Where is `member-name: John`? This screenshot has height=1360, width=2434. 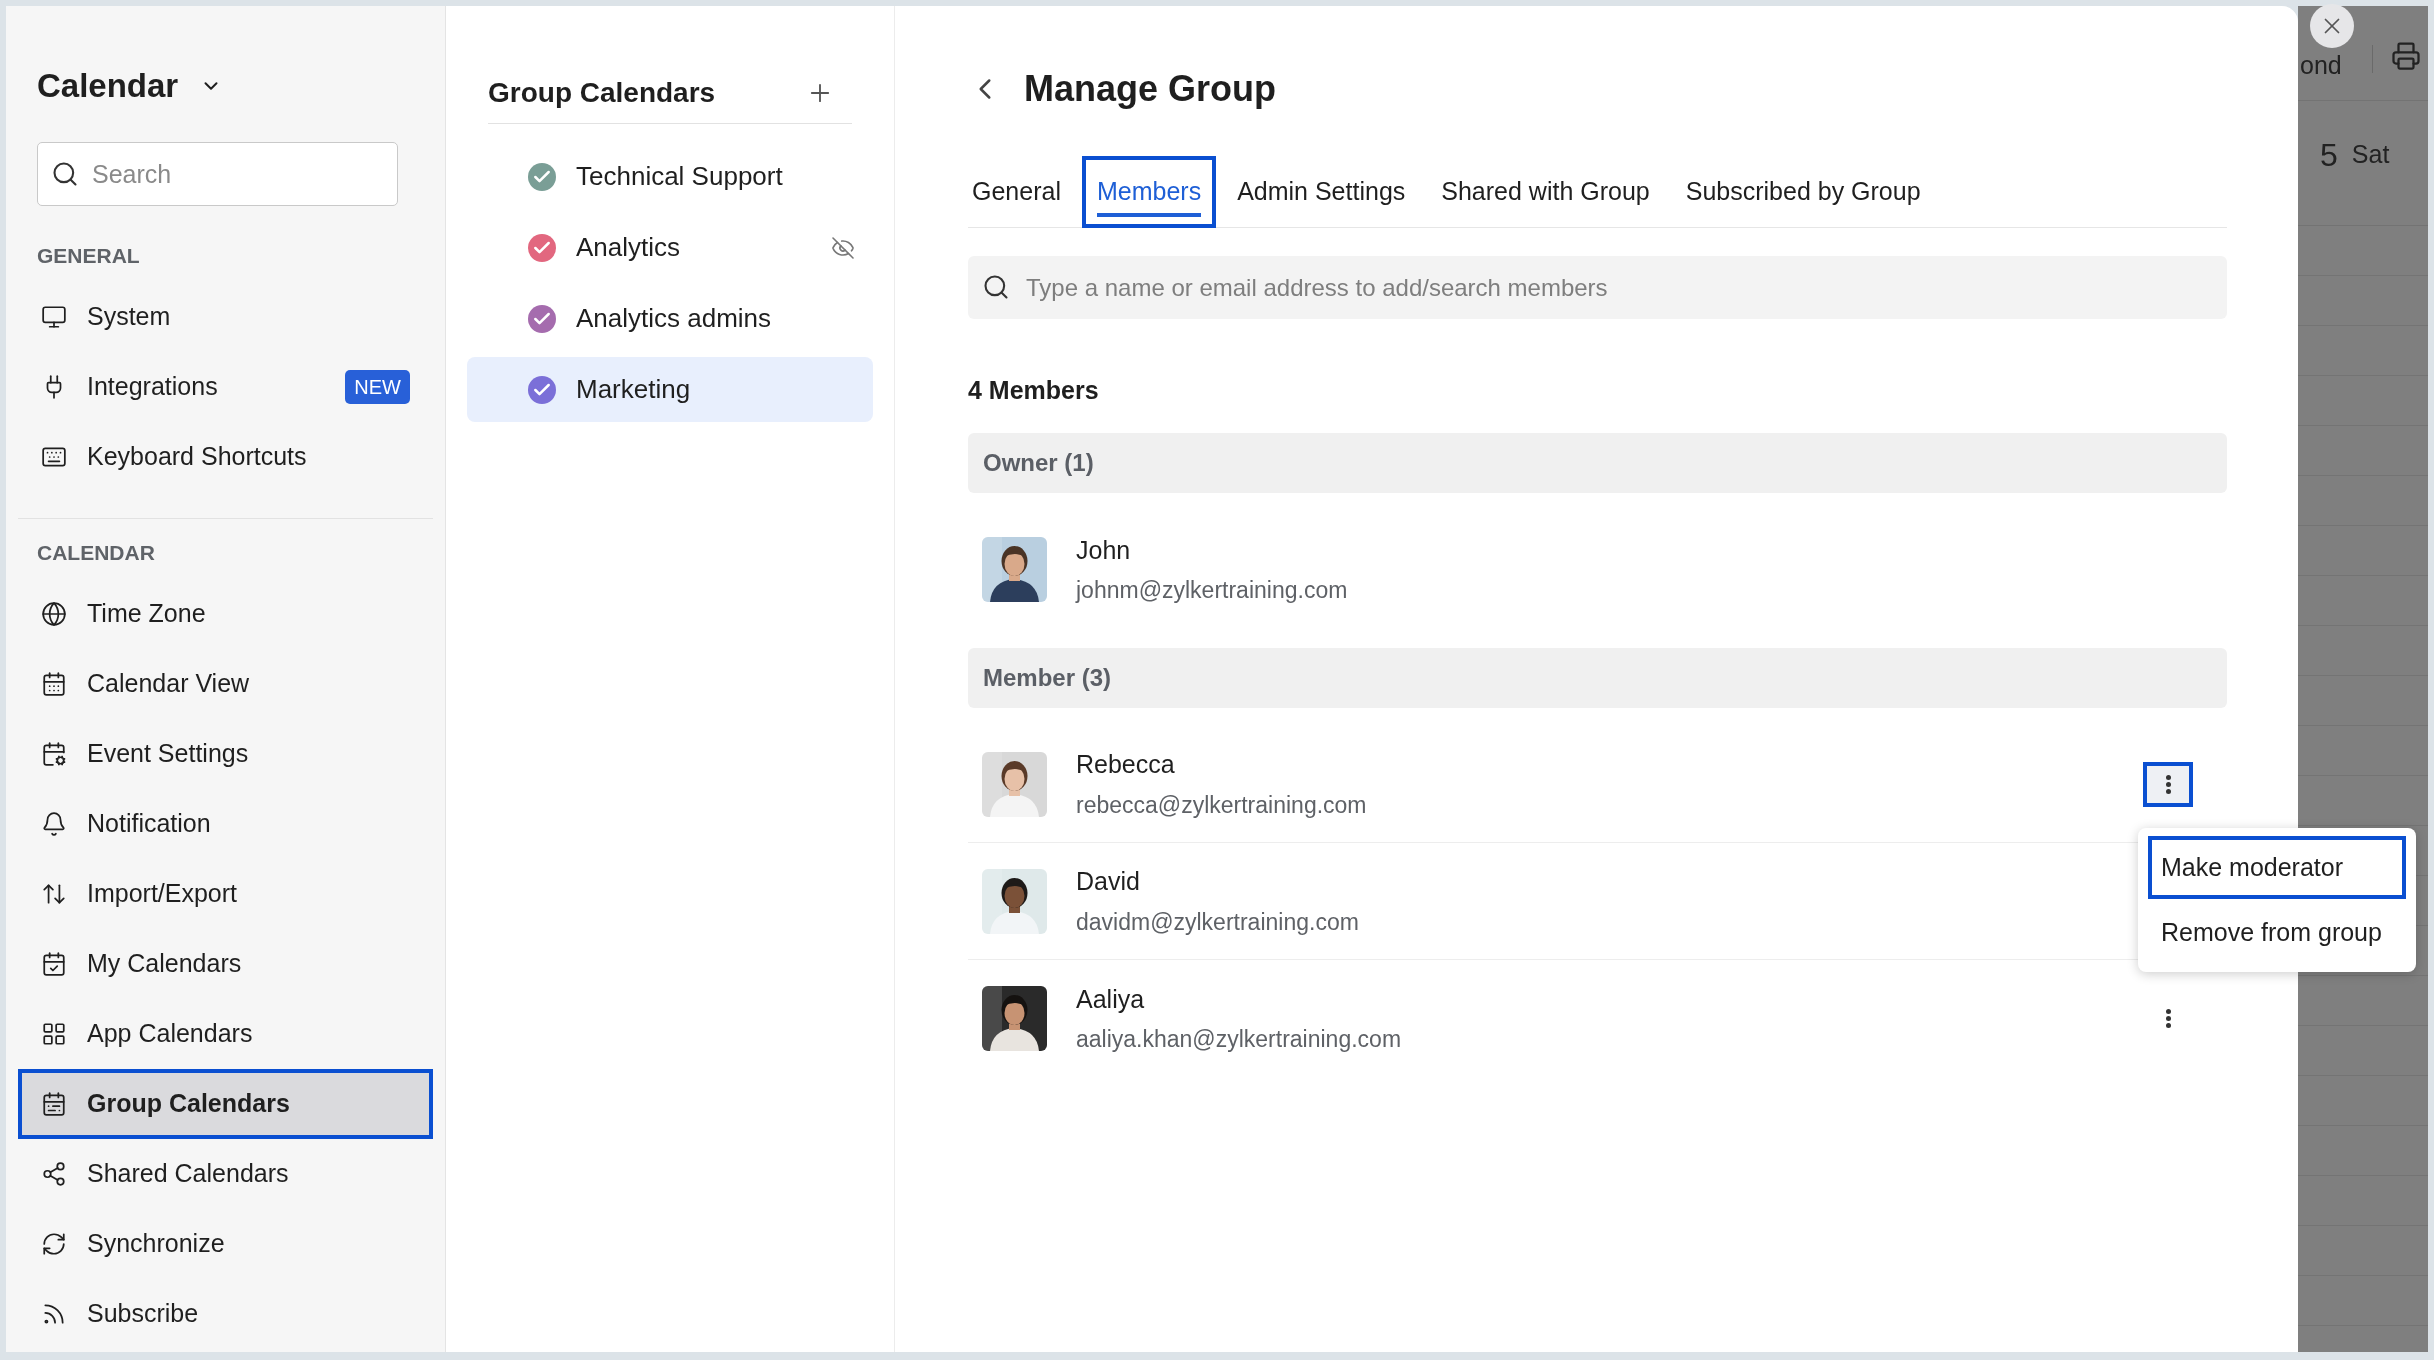 member-name: John is located at coordinates (1103, 550).